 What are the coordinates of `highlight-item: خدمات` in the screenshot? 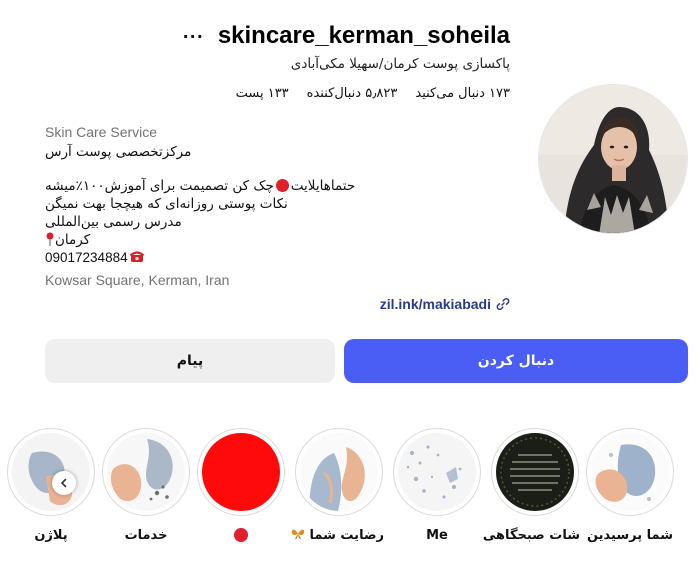 It's located at (146, 485).